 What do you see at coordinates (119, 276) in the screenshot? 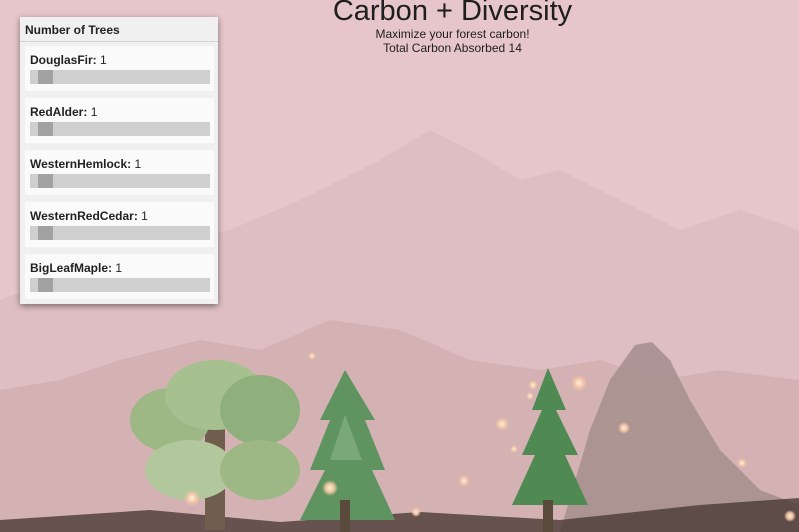
I see `tree-row-bigleaf-maple: BigLeafMaple: 1` at bounding box center [119, 276].